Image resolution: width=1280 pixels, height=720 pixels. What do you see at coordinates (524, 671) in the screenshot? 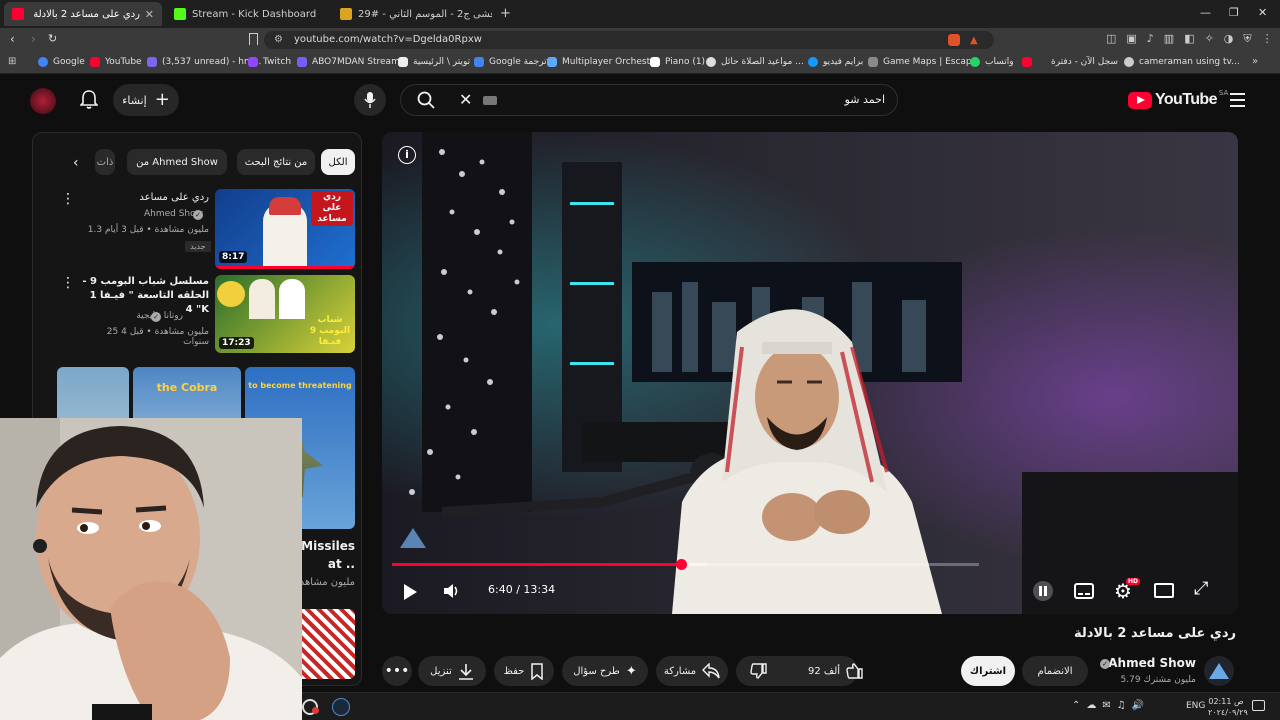
I see `save-button: حفظ` at bounding box center [524, 671].